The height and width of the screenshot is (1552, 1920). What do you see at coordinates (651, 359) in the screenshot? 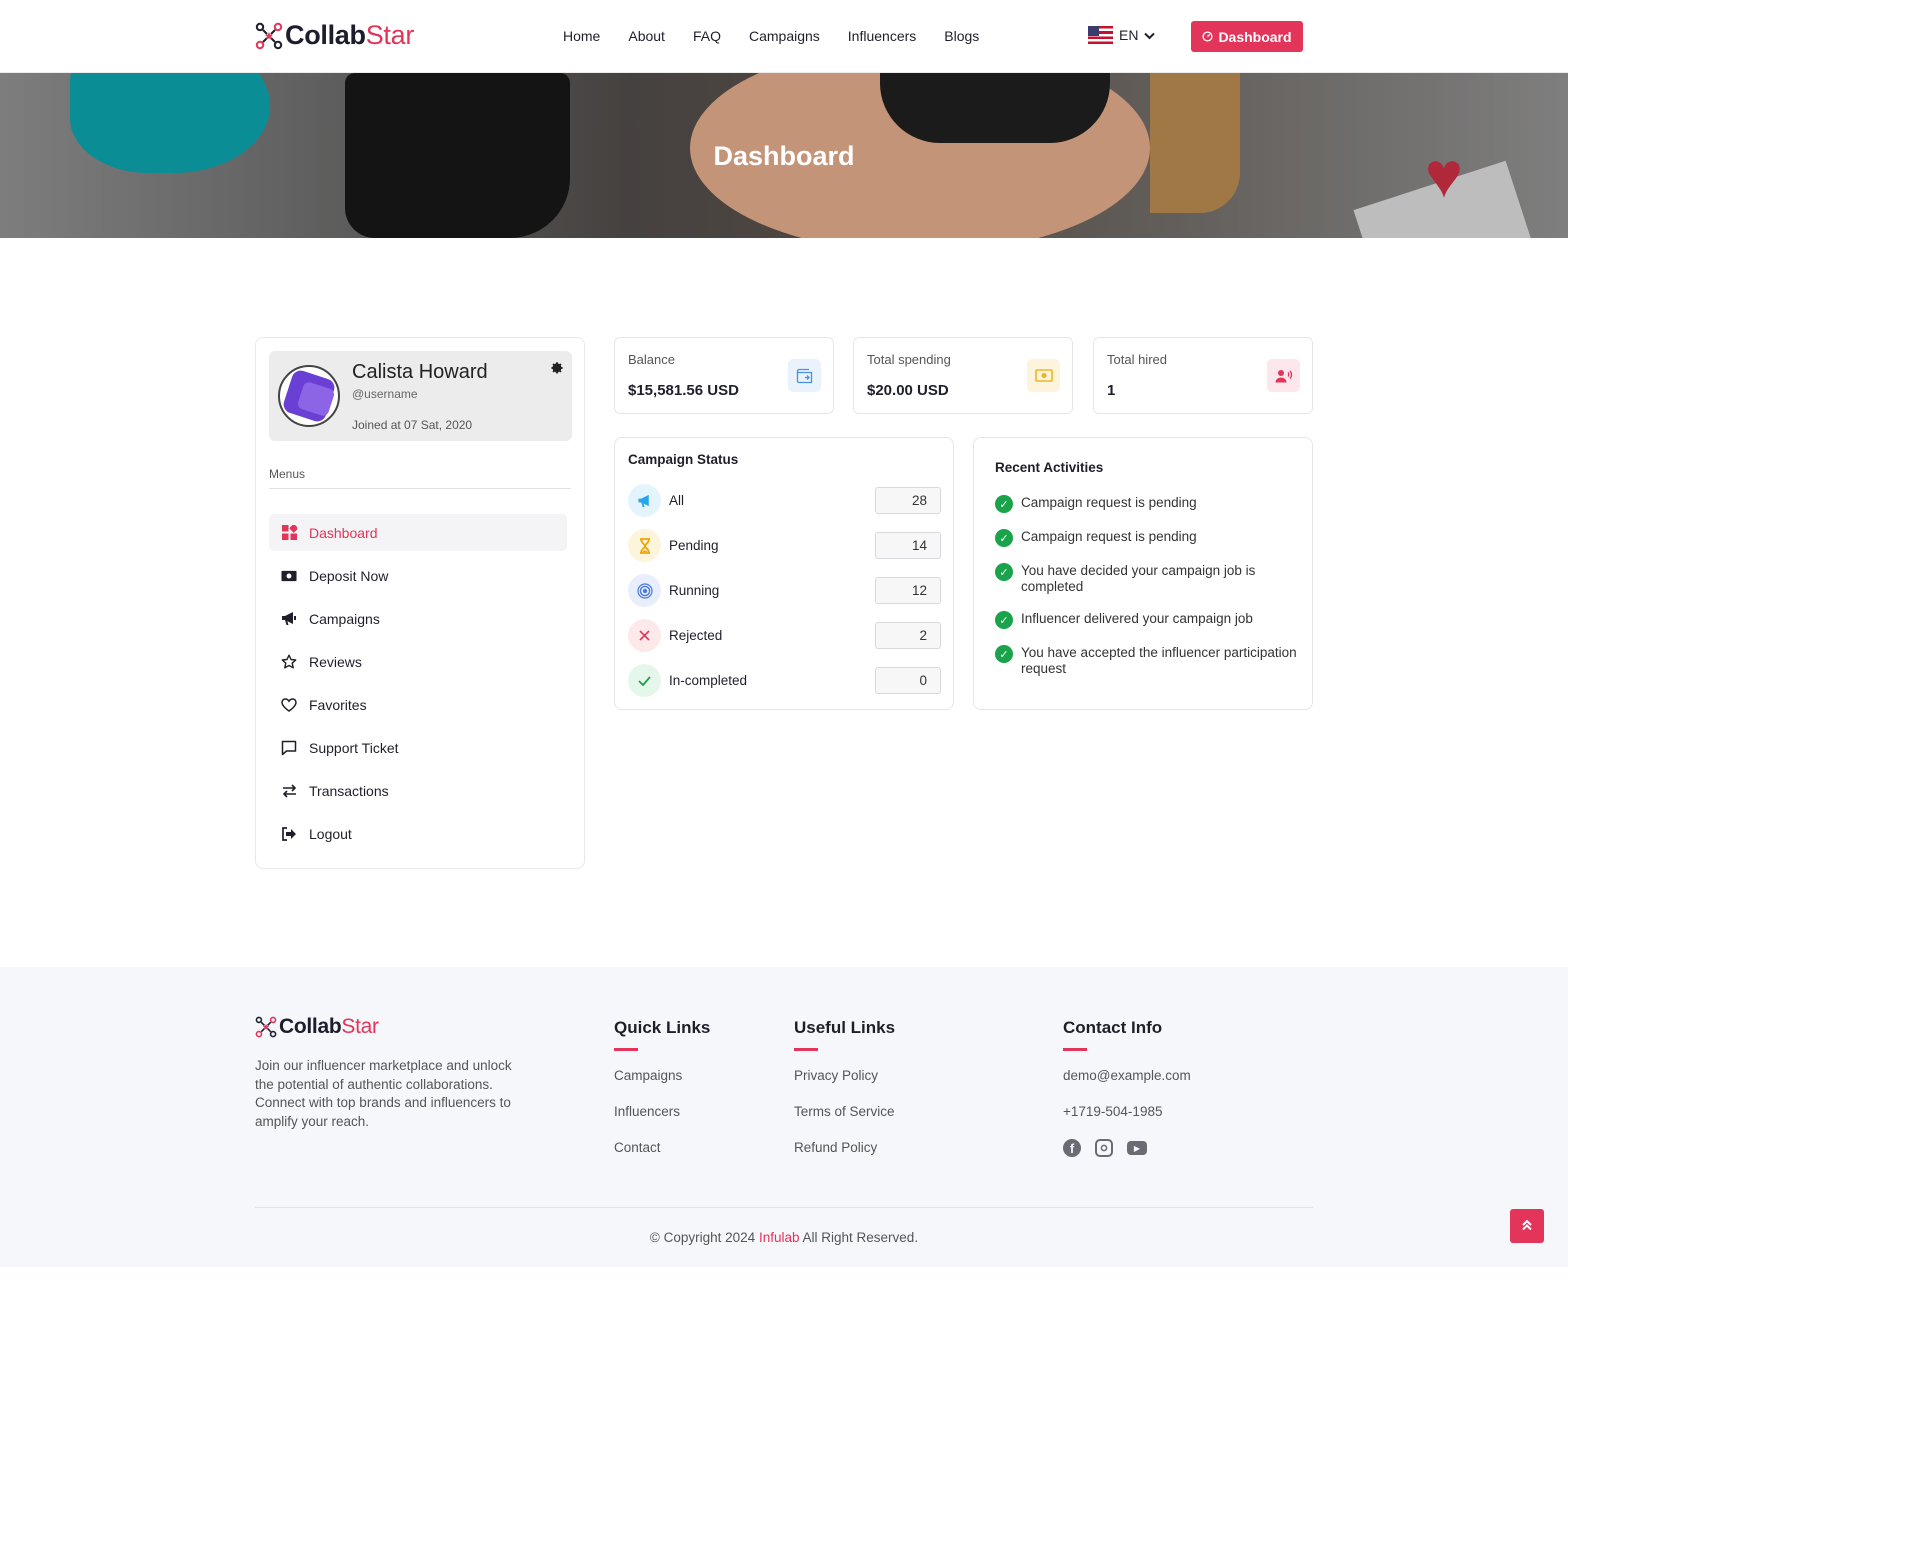
I see `stat-label: Balance` at bounding box center [651, 359].